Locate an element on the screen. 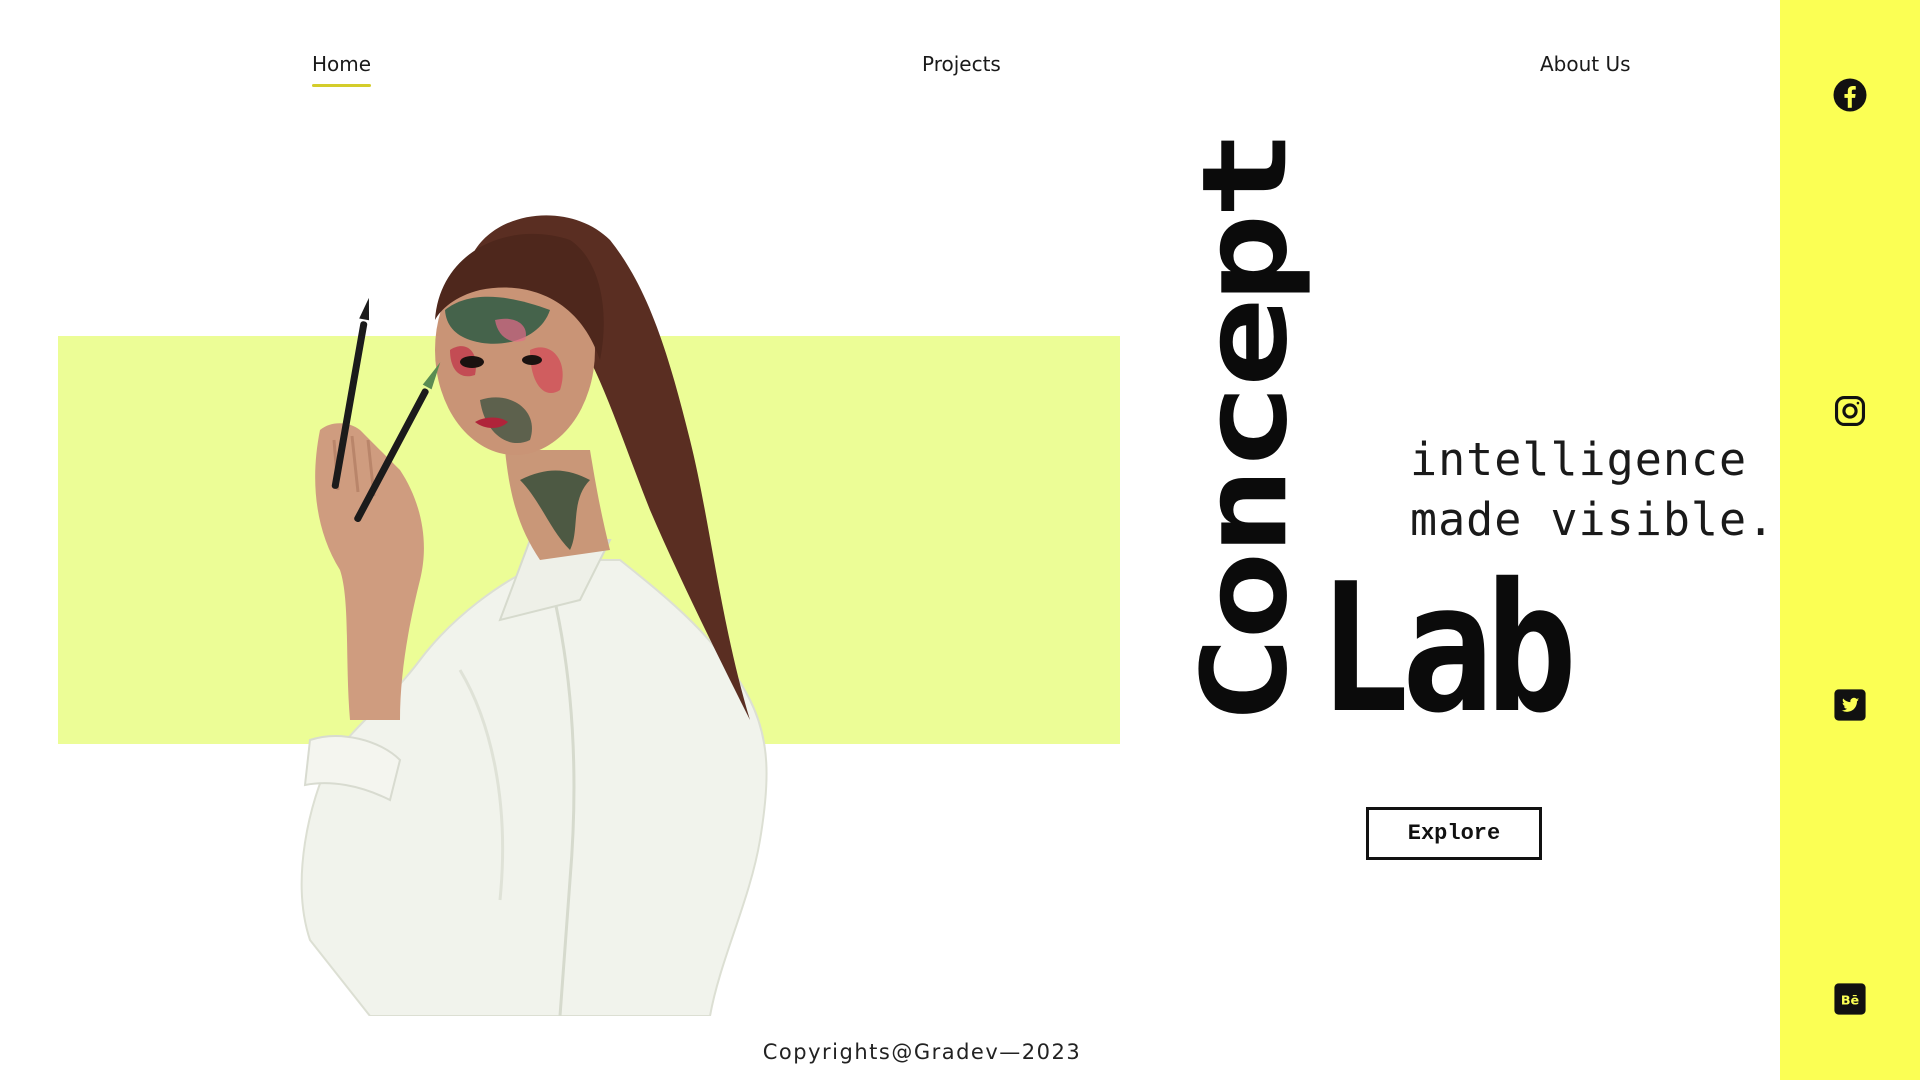 The image size is (1920, 1080). nav-about-link: About Us is located at coordinates (1585, 64).